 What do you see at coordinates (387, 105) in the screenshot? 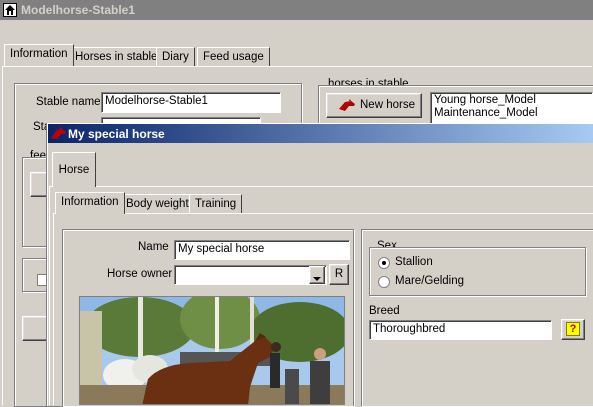
I see `new-horse-label: New horse` at bounding box center [387, 105].